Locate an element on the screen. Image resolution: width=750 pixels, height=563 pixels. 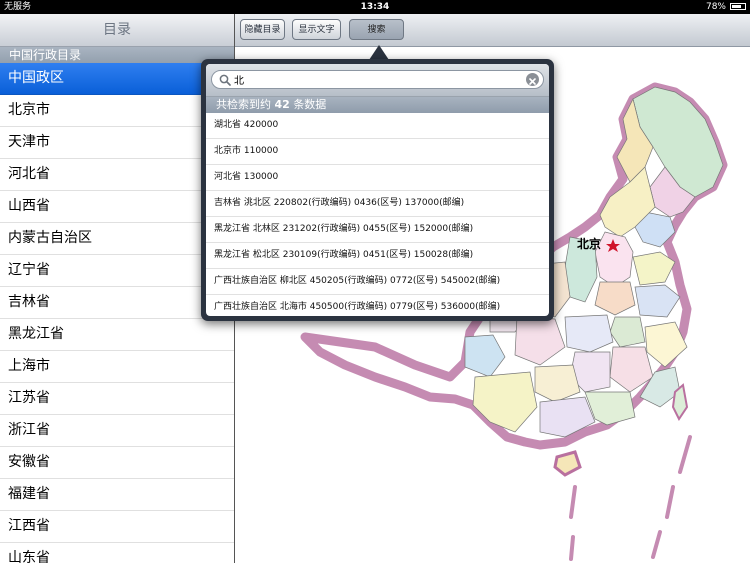
popover-arrow is located at coordinates (379, 52).